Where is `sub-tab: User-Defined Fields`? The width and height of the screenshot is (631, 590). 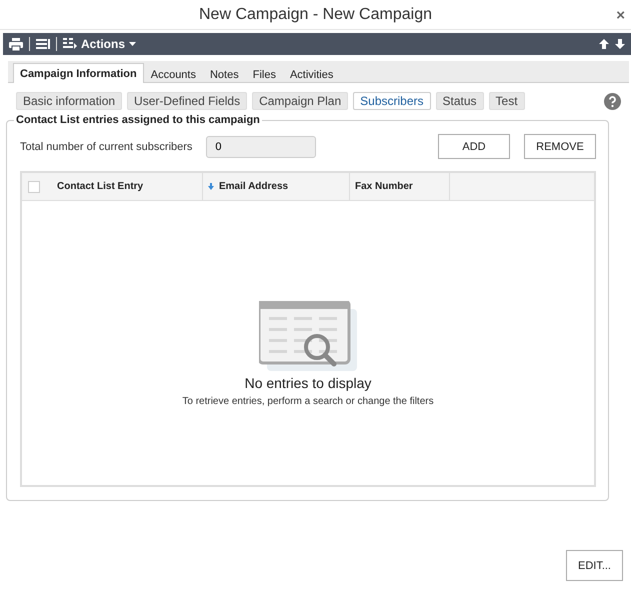
sub-tab: User-Defined Fields is located at coordinates (187, 101).